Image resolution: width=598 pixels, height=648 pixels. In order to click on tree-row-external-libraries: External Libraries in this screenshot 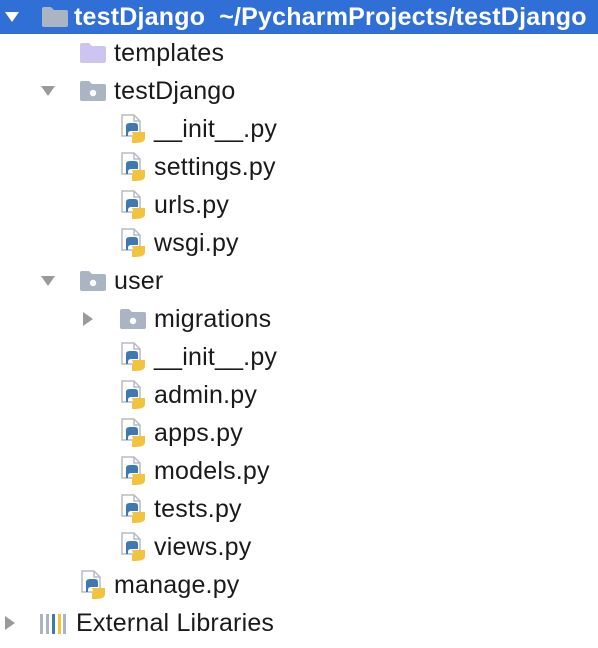, I will do `click(299, 623)`.